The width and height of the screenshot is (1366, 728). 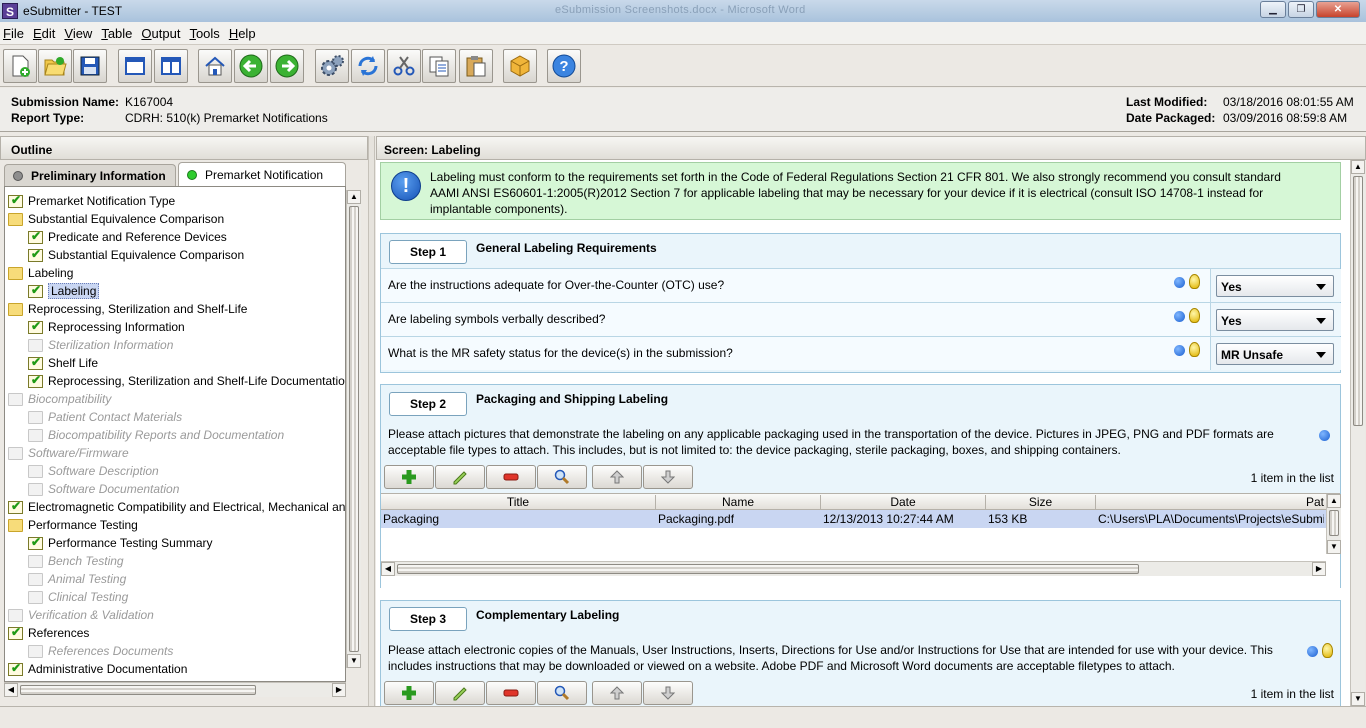 I want to click on maximize-button: ❐, so click(x=1301, y=9).